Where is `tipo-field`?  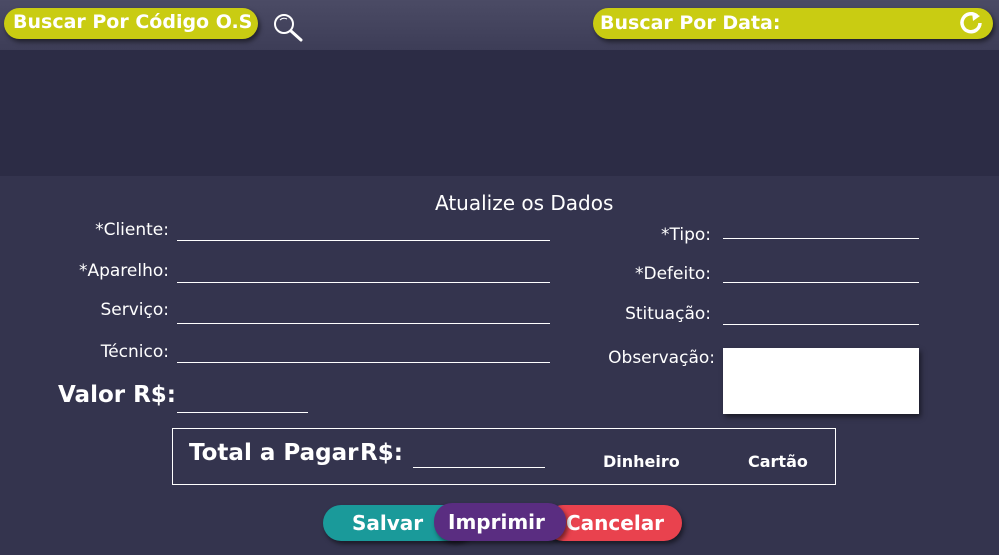 tipo-field is located at coordinates (823, 228).